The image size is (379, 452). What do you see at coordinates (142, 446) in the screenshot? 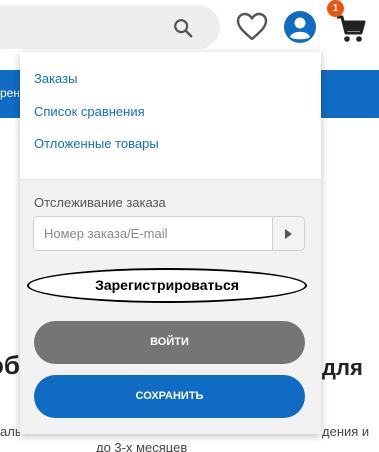
I see `page-text-fragment-bottom: до 3-х месяцев` at bounding box center [142, 446].